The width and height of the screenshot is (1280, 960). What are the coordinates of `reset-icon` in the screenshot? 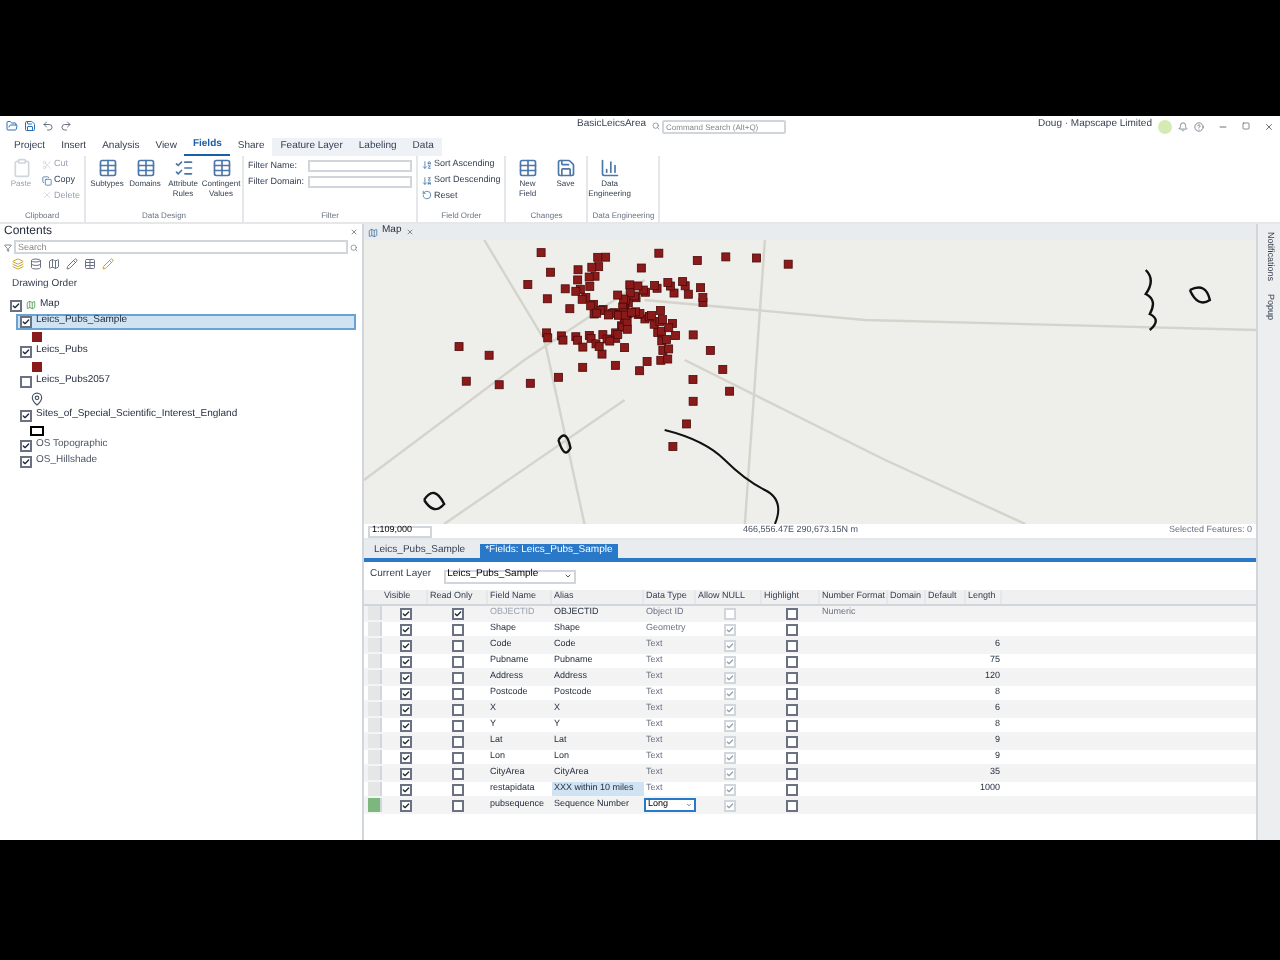 It's located at (427, 195).